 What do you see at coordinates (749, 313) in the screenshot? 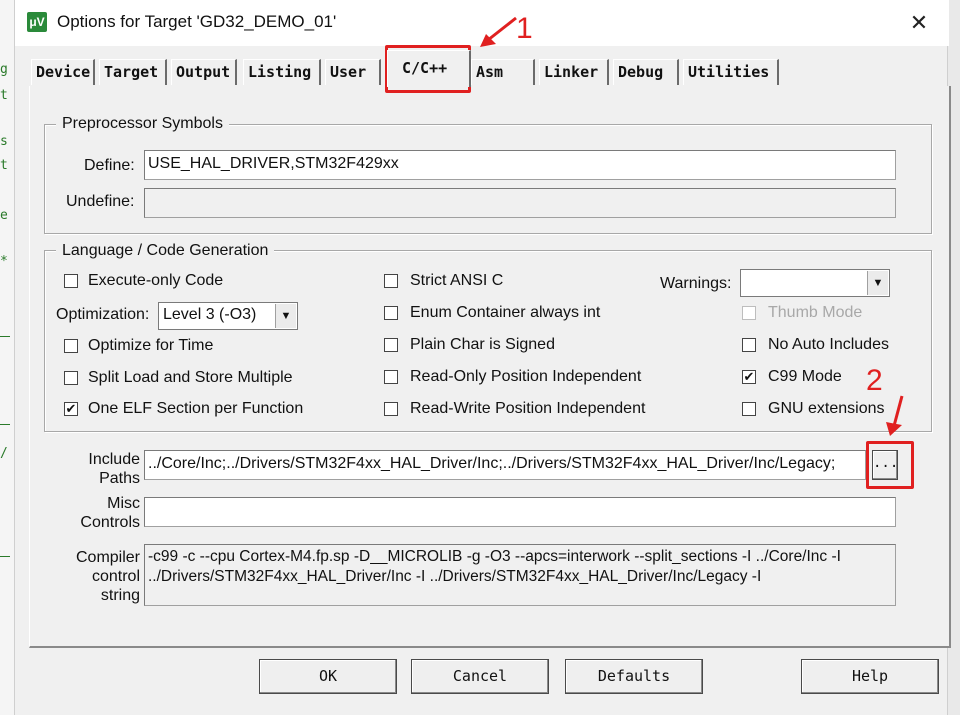
I see `thumb-mode-checkbox` at bounding box center [749, 313].